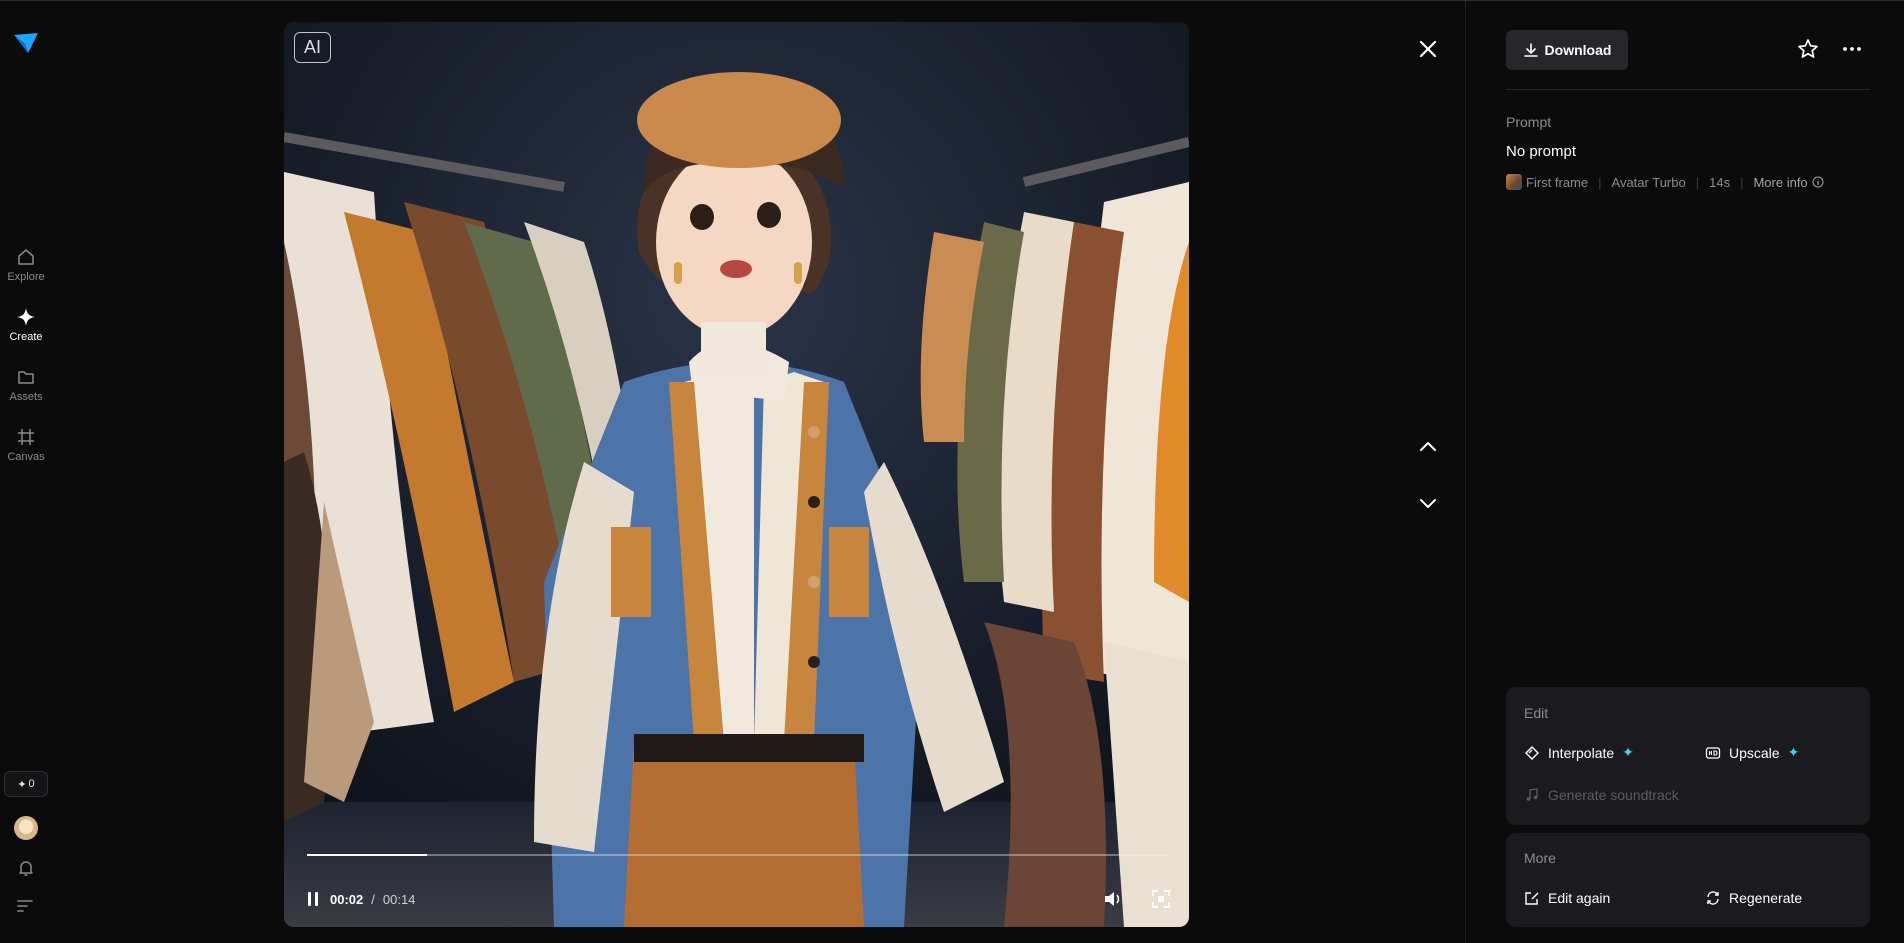 This screenshot has height=943, width=1904. What do you see at coordinates (1808, 49) in the screenshot?
I see `star-icon` at bounding box center [1808, 49].